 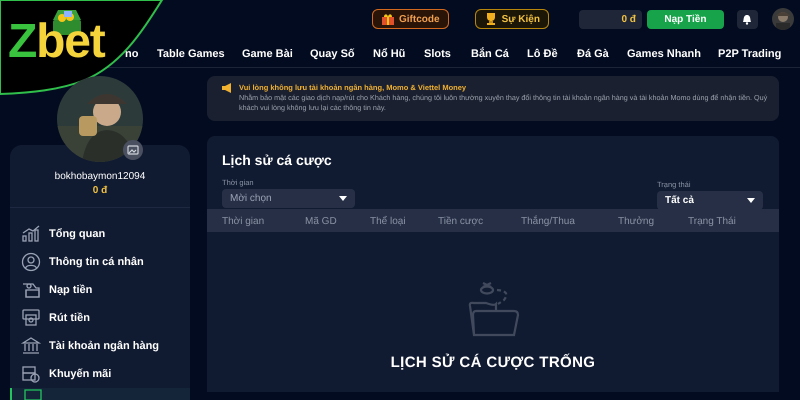 What do you see at coordinates (664, 54) in the screenshot?
I see `nav-link: Games Nhanh` at bounding box center [664, 54].